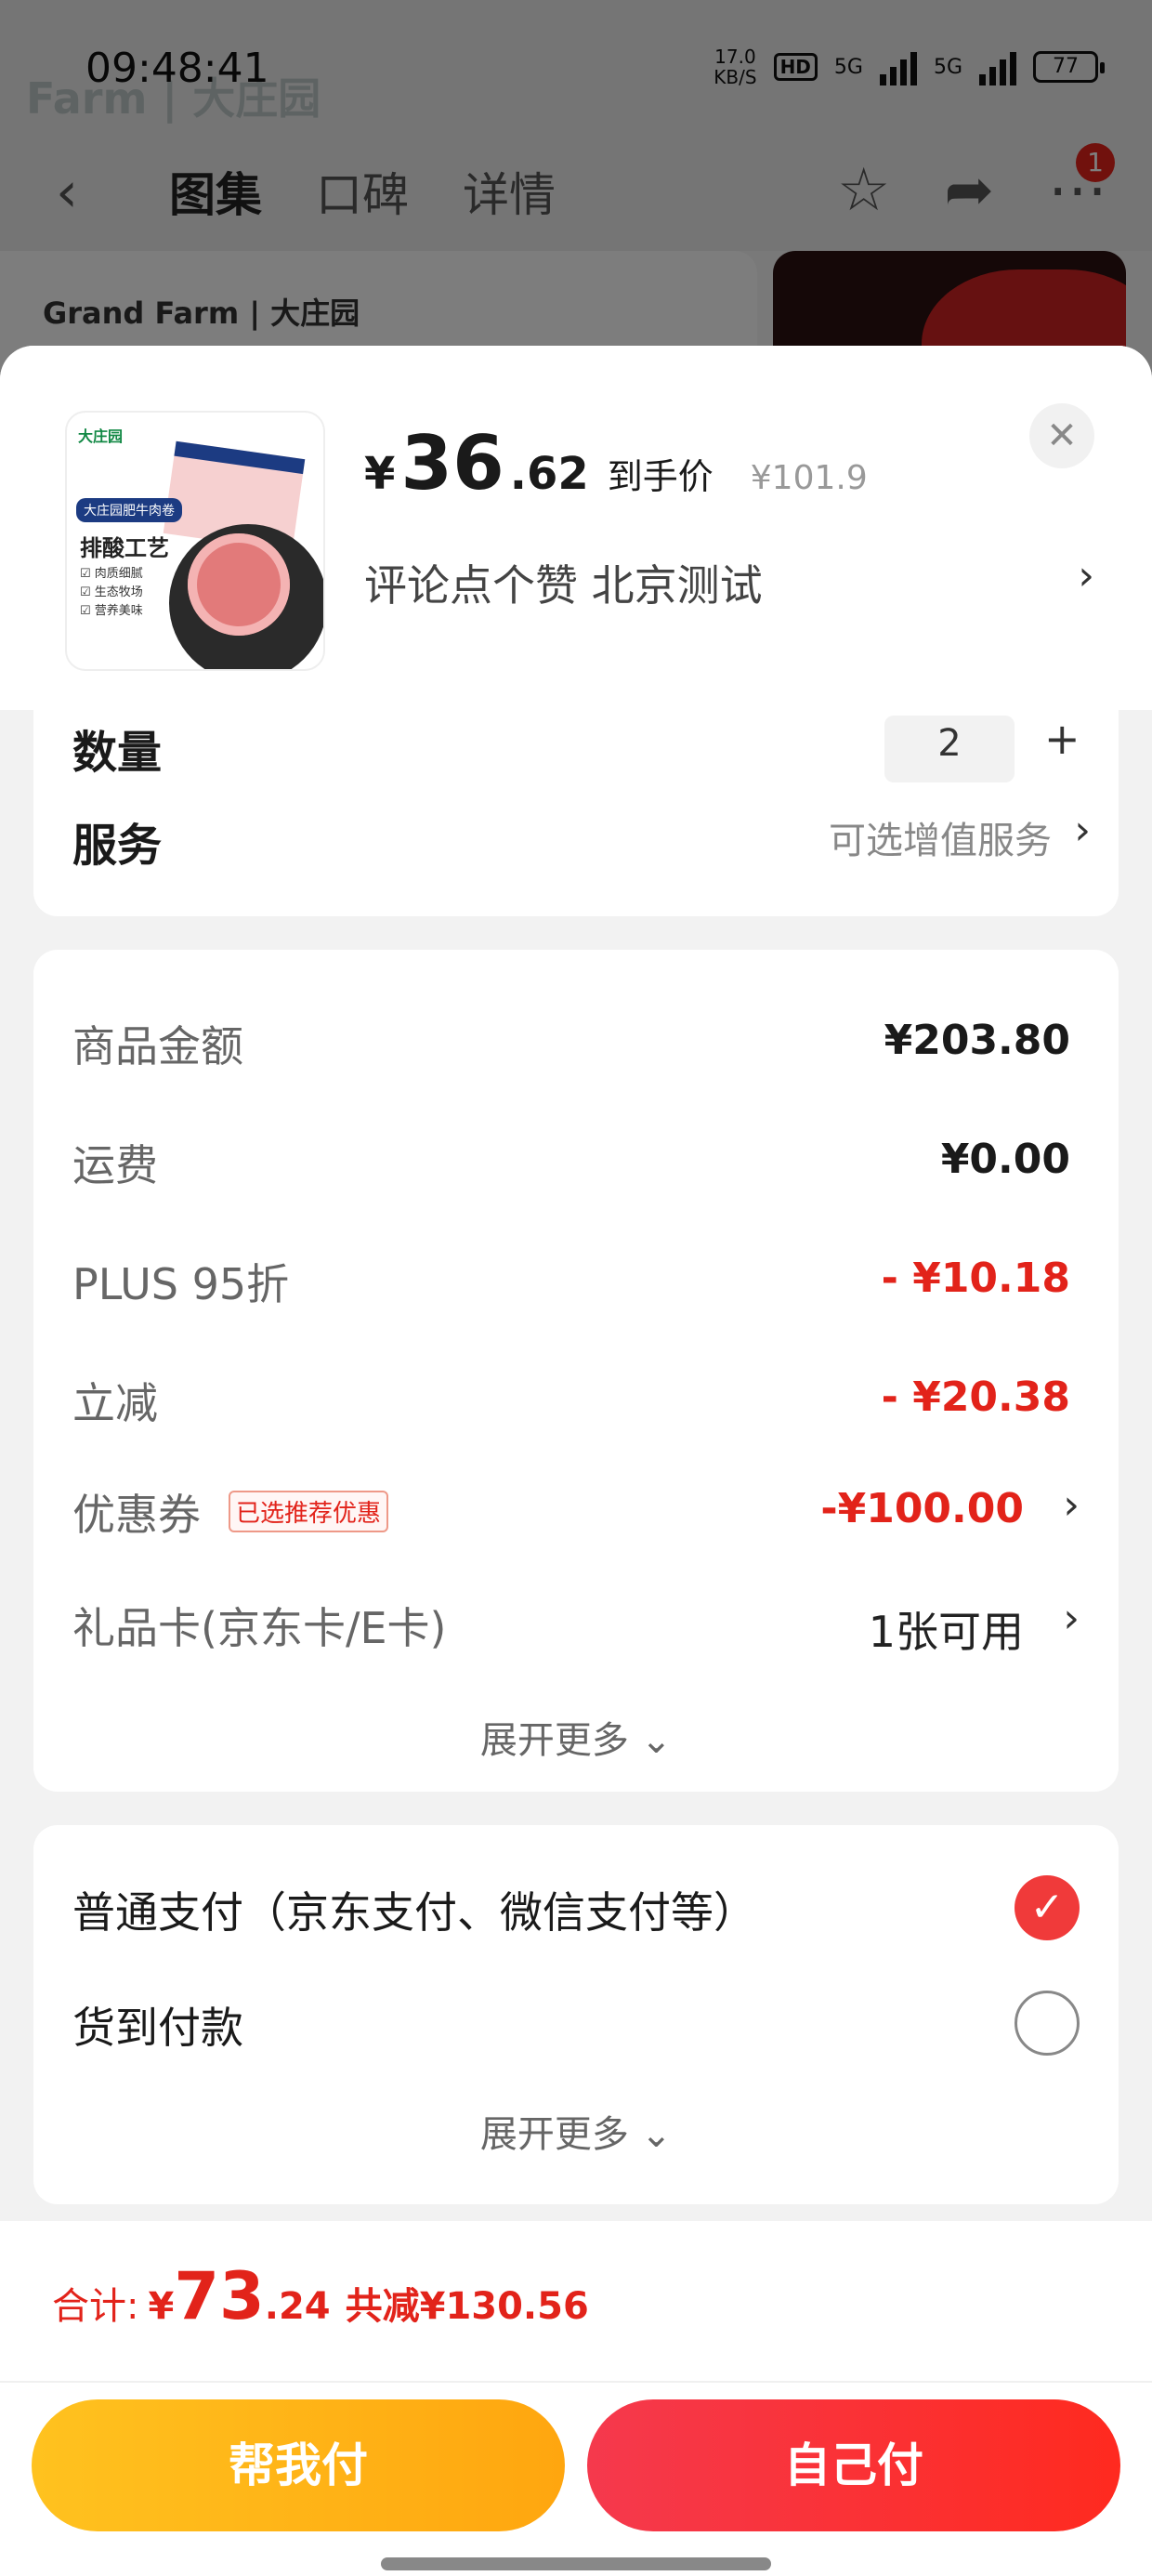  Describe the element at coordinates (571, 1400) in the screenshot. I see `fee-row-instant-discount: 立减 - ¥20.38` at that location.